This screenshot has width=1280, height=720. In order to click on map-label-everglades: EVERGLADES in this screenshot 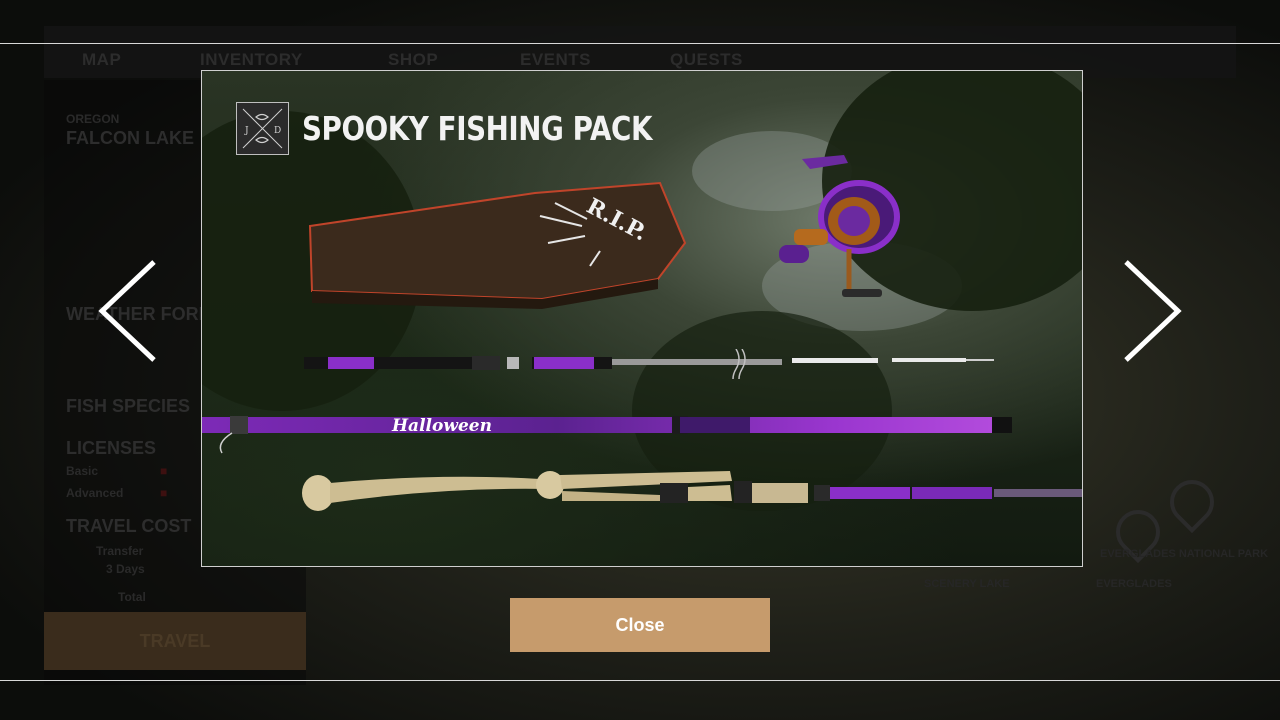, I will do `click(1134, 584)`.